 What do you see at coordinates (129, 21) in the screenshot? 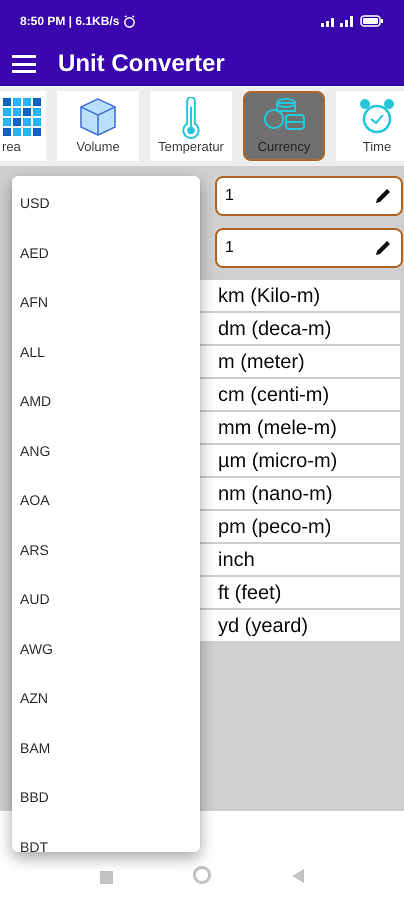
I see `alarm-icon` at bounding box center [129, 21].